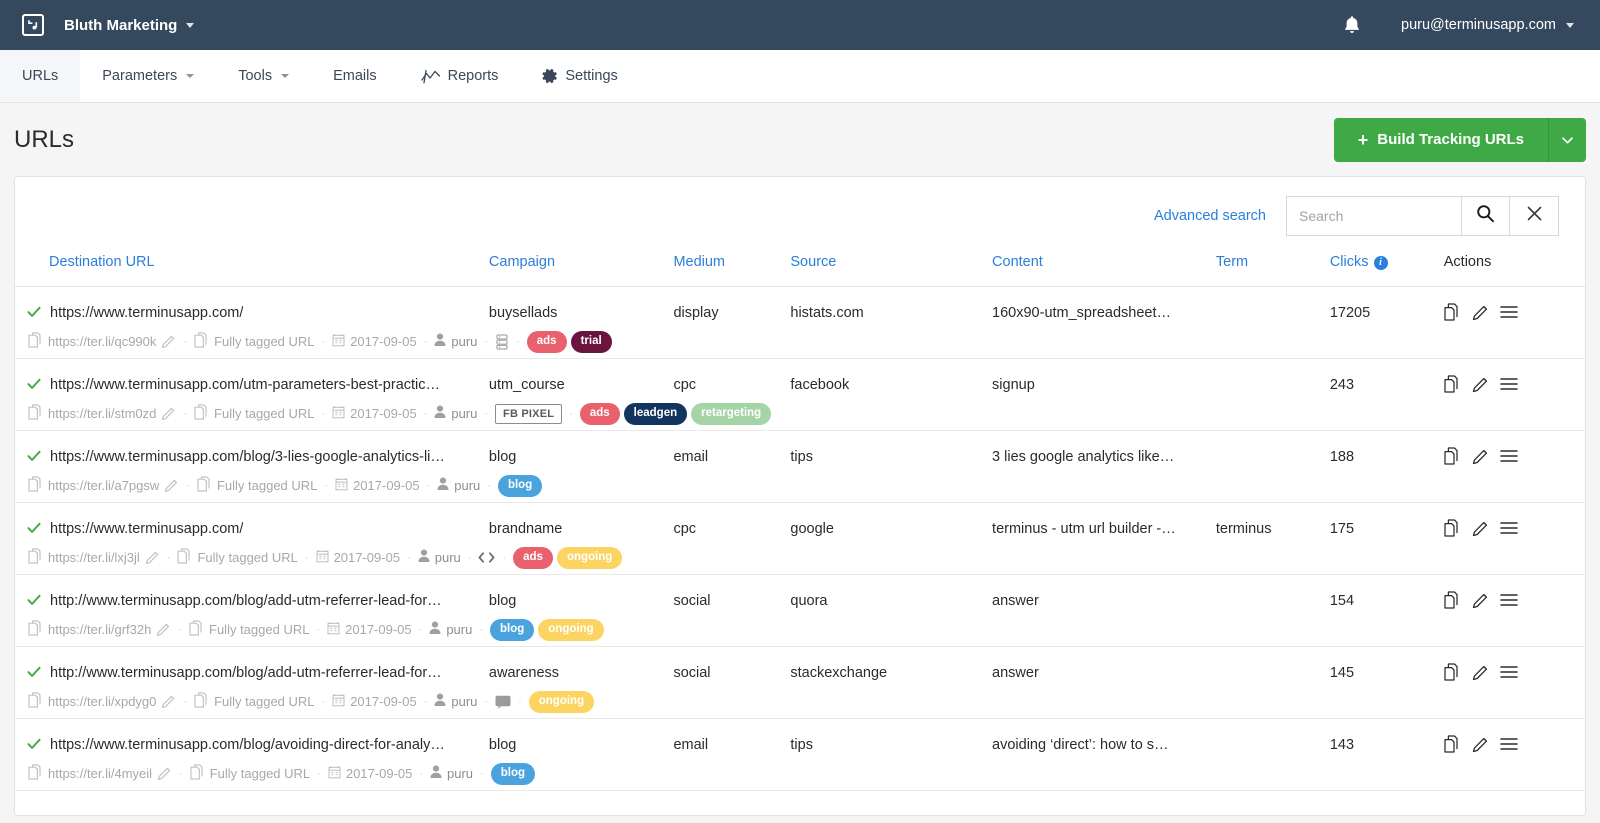  I want to click on tag-leadgen: leadgen, so click(655, 414).